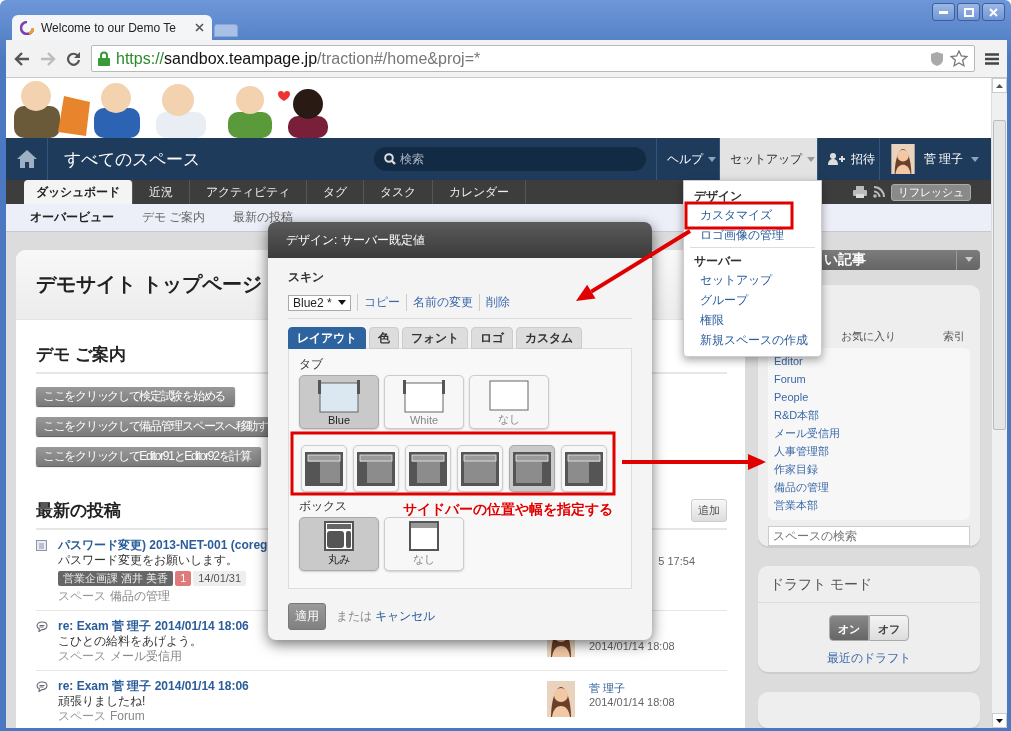 The height and width of the screenshot is (731, 1011). Describe the element at coordinates (869, 450) in the screenshot. I see `space-link: 人事管理部` at that location.